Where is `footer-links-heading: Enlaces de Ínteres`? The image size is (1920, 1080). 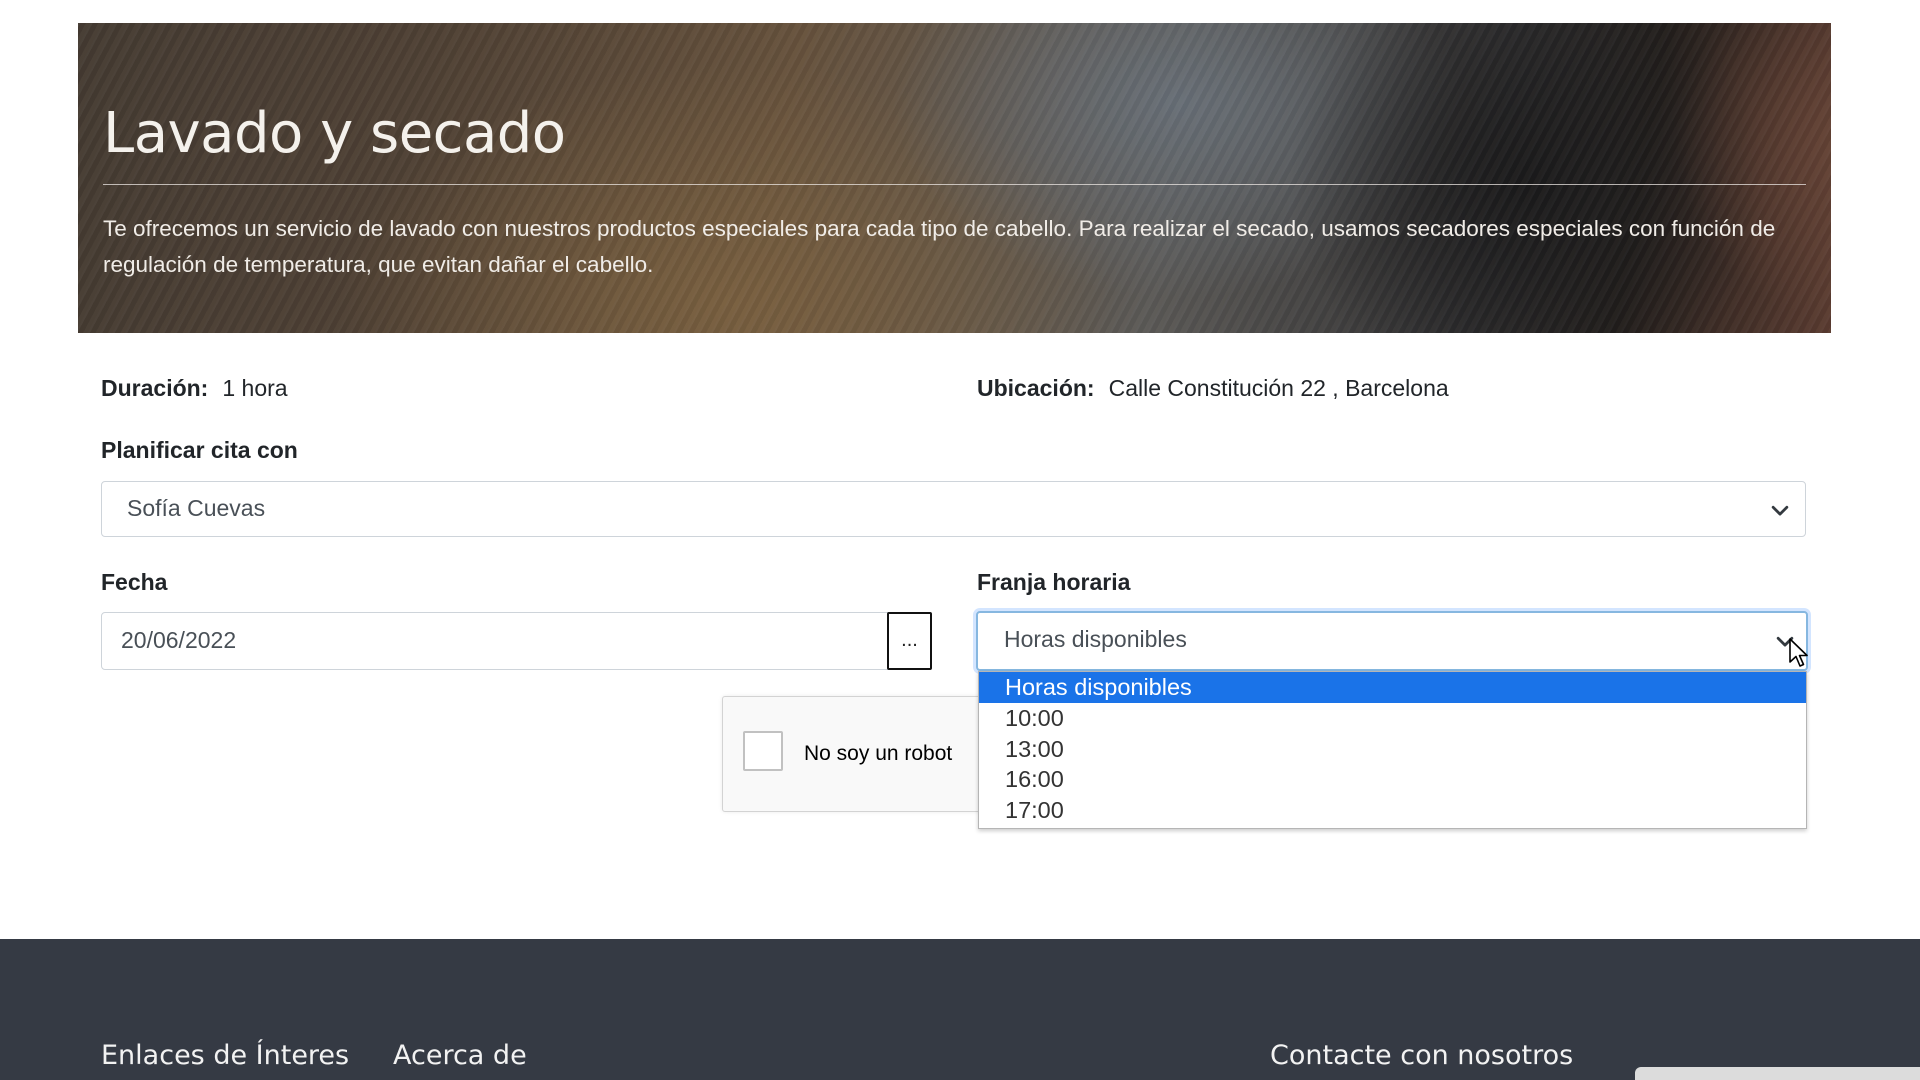 footer-links-heading: Enlaces de Ínteres is located at coordinates (225, 1055).